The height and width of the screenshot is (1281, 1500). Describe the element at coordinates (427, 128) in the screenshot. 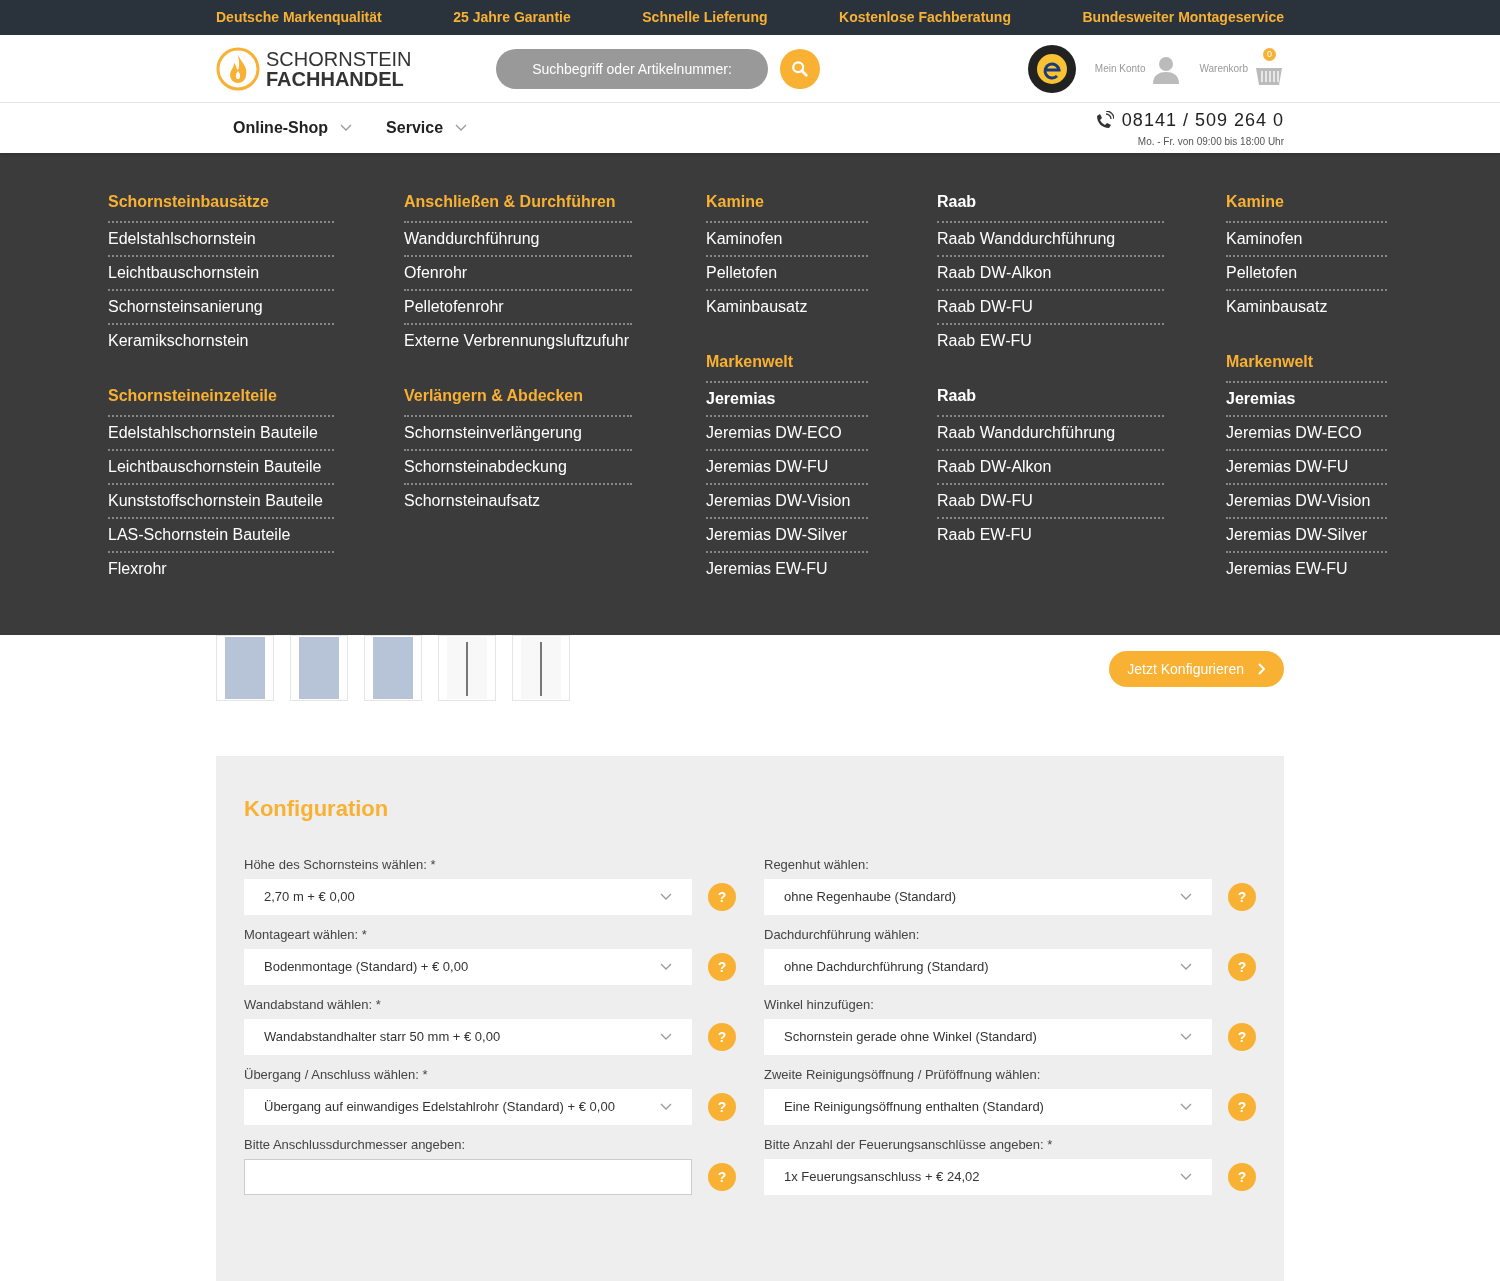

I see `nav-menu-item: Service` at that location.